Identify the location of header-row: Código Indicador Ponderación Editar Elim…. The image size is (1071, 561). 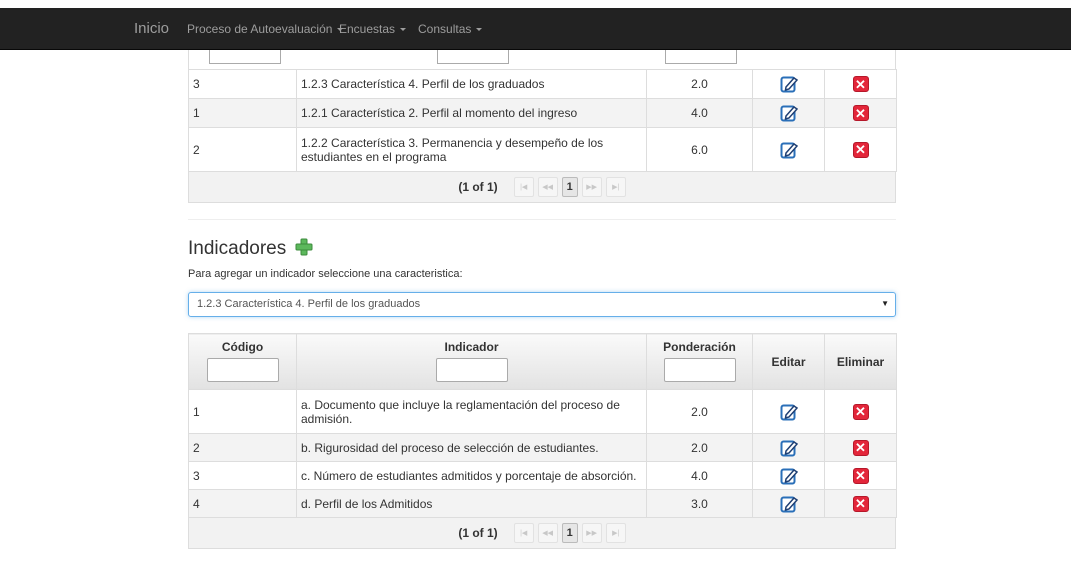
(542, 361).